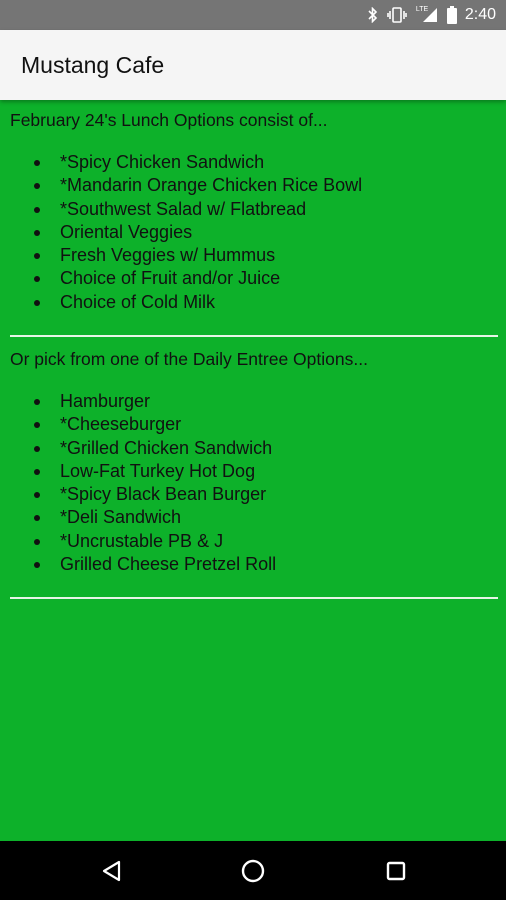 This screenshot has height=900, width=506. I want to click on list-item: Fresh Veggies w/ Hummus, so click(198, 255).